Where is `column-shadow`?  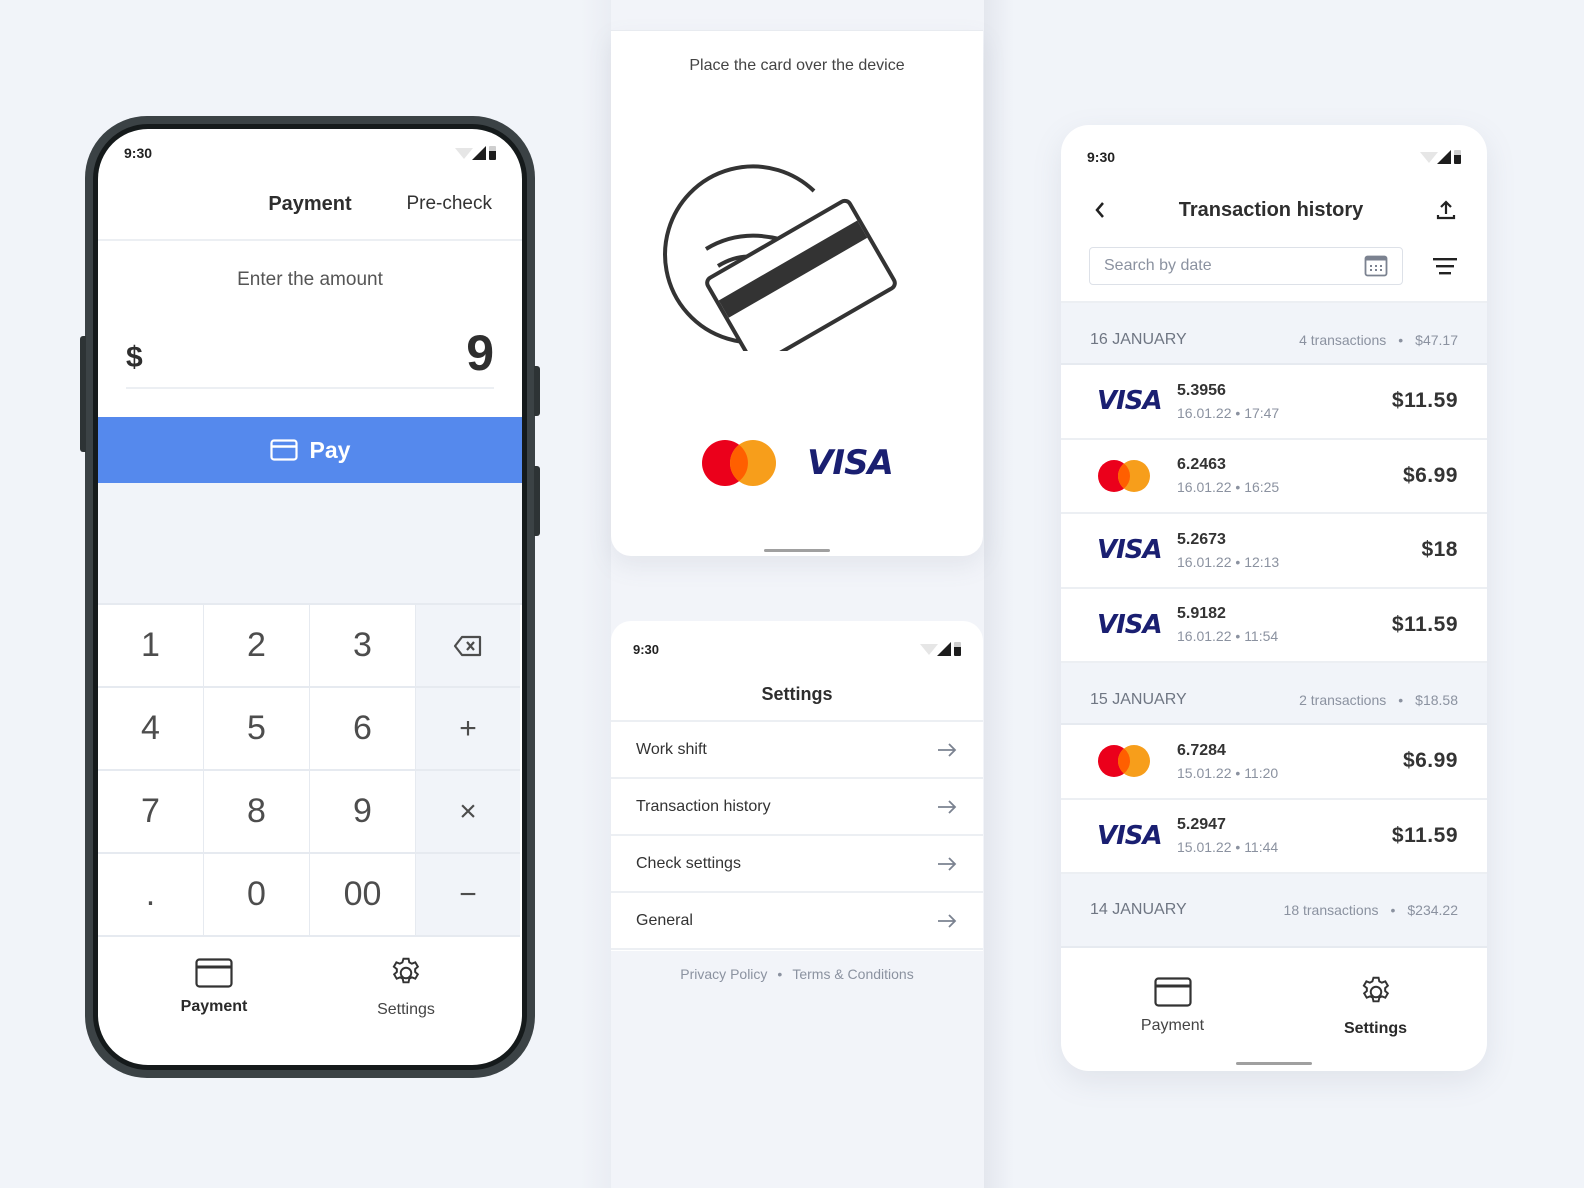 column-shadow is located at coordinates (596, 594).